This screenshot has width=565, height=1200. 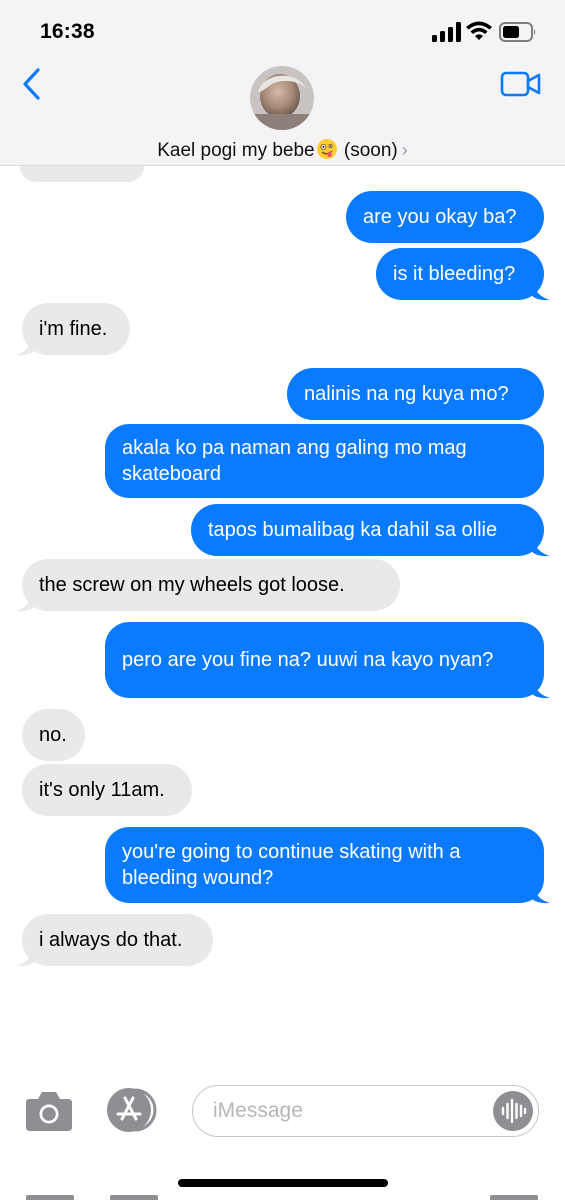 I want to click on contact-name-button: Kael pogi my bebe (soon) ›, so click(x=282, y=150).